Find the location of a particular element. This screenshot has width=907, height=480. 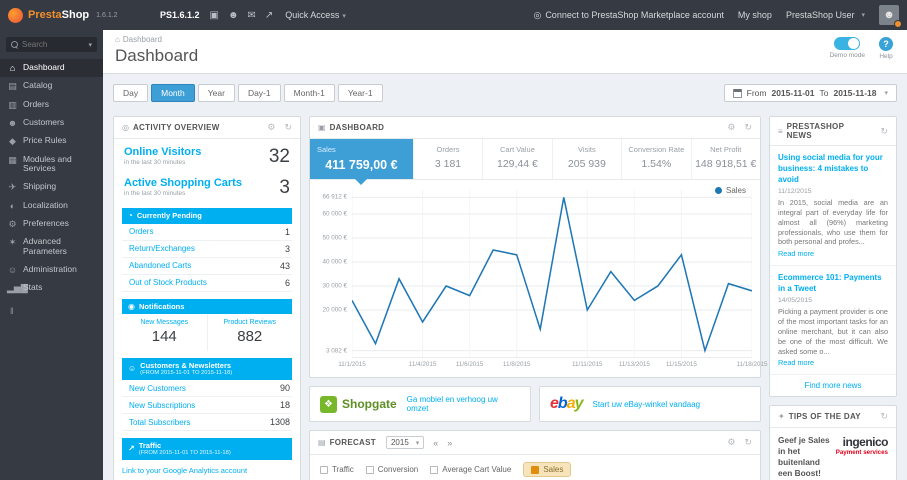

day-minus-1-button: Day-1 is located at coordinates (259, 93).